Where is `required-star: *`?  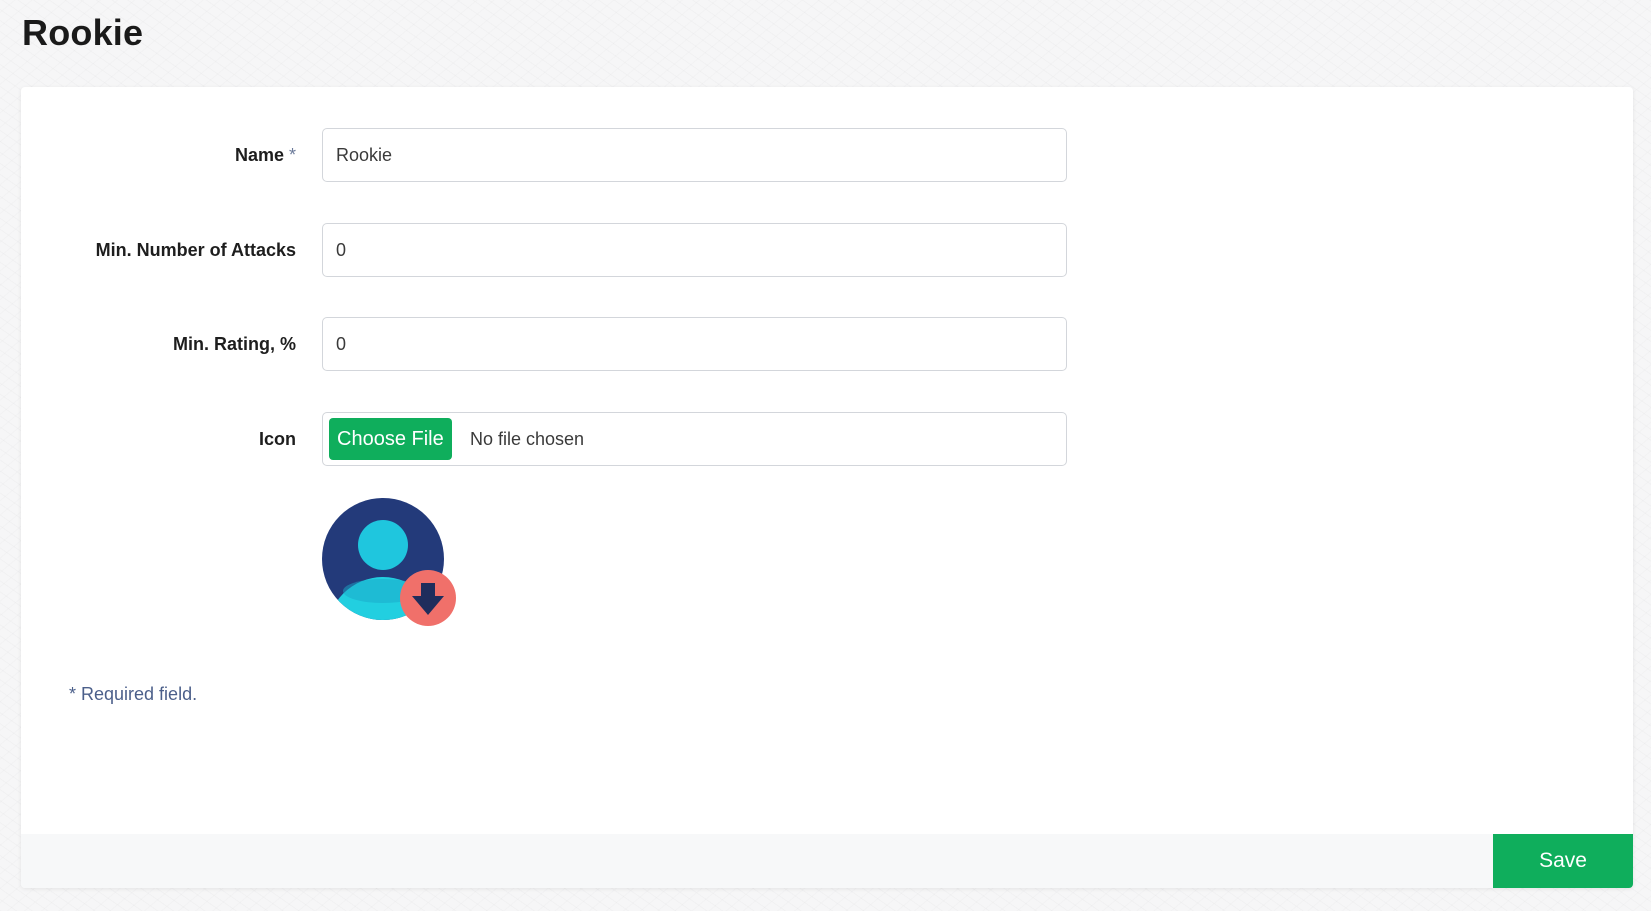
required-star: * is located at coordinates (292, 155).